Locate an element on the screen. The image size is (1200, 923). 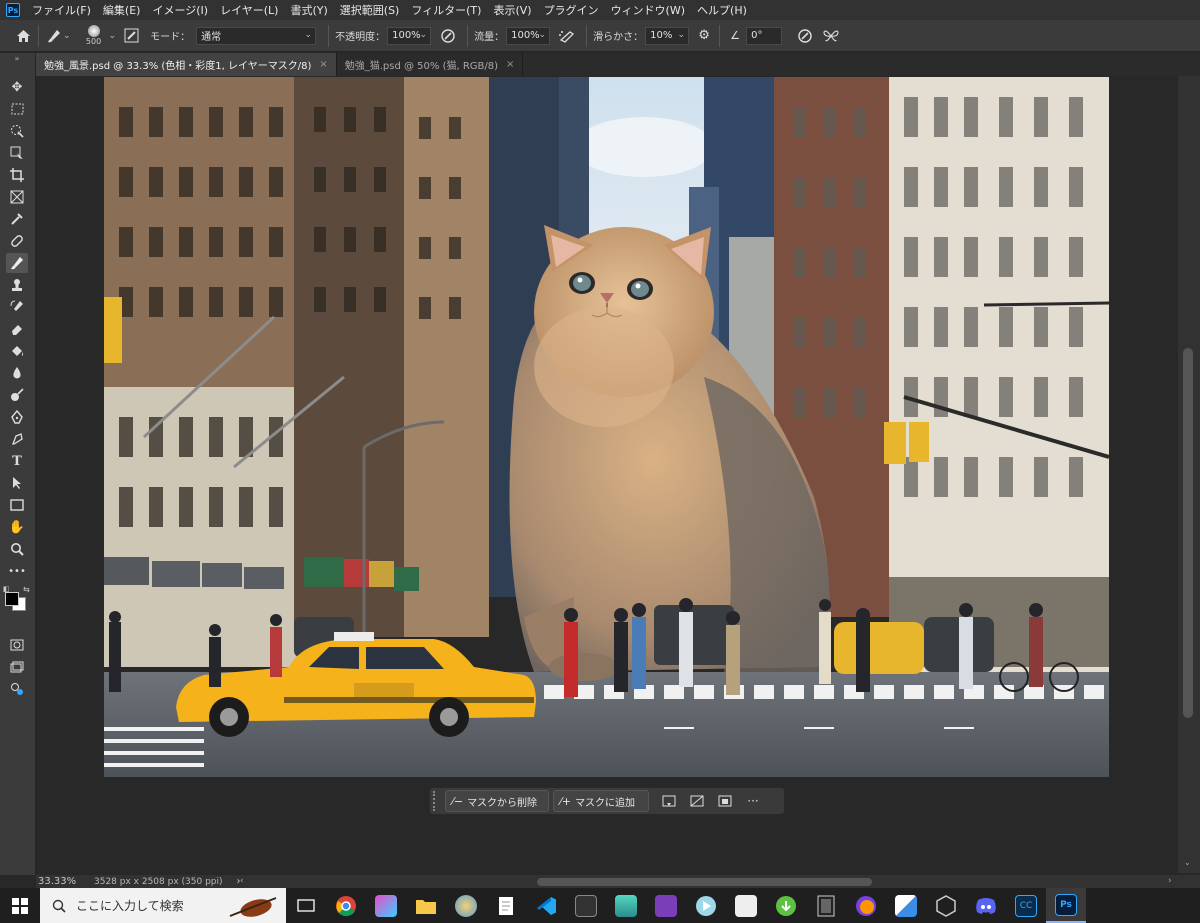
cloud-app-icon is located at coordinates (786, 905).